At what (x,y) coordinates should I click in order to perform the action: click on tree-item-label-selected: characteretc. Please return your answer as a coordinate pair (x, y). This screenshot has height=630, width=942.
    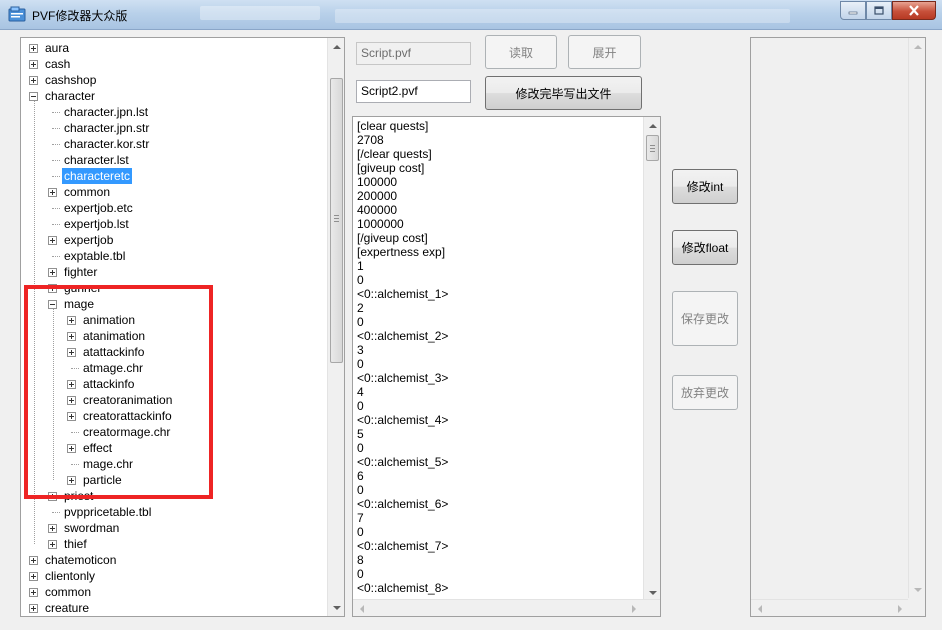
    Looking at the image, I should click on (97, 176).